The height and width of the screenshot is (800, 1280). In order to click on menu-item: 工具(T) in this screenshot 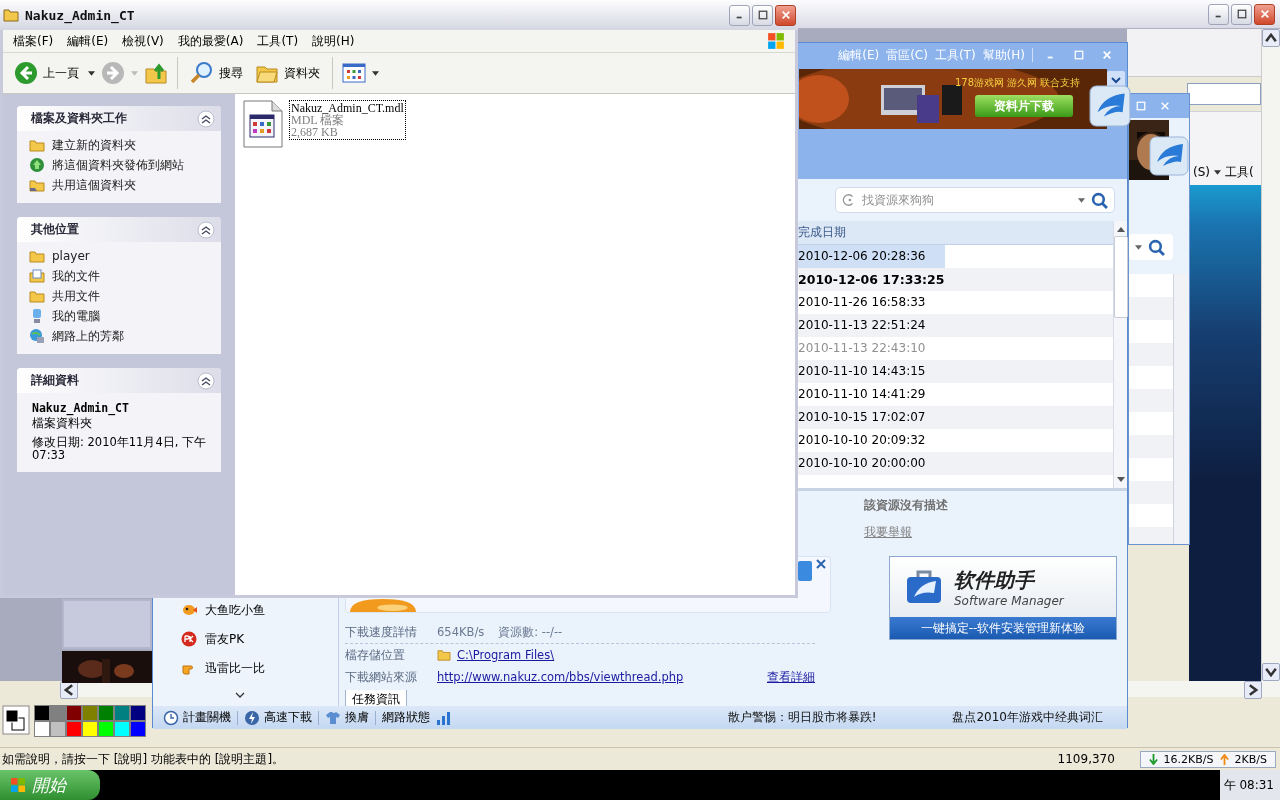, I will do `click(278, 41)`.